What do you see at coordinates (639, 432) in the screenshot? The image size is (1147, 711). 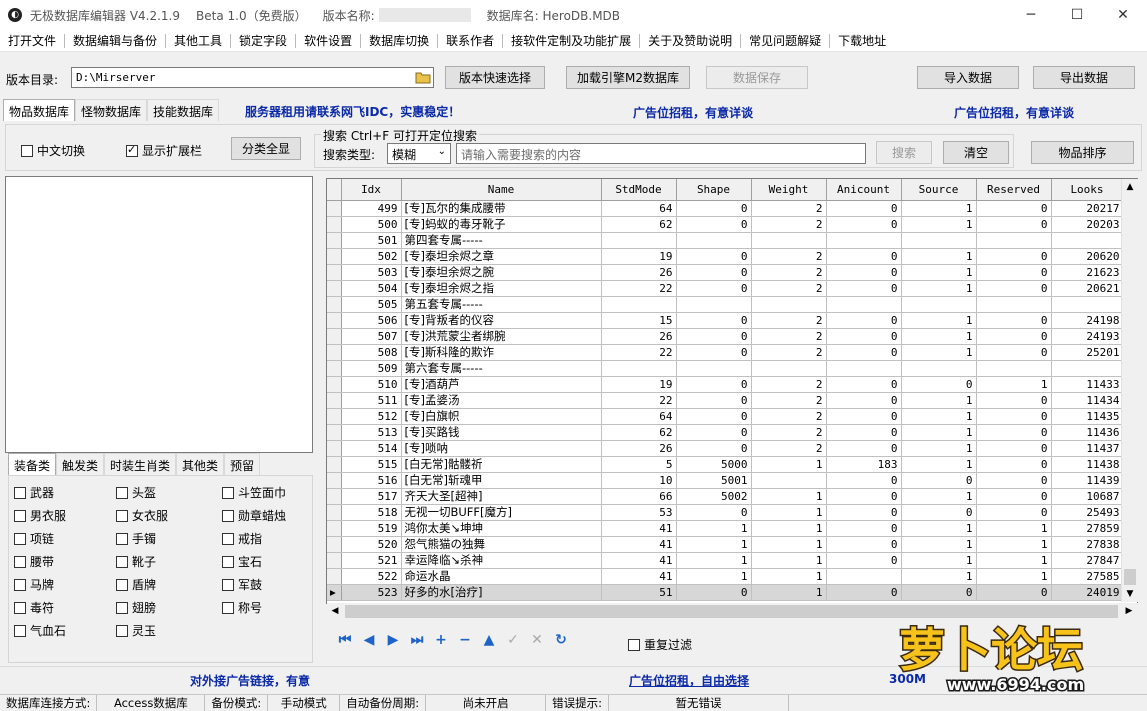 I see `table-cell: 62` at bounding box center [639, 432].